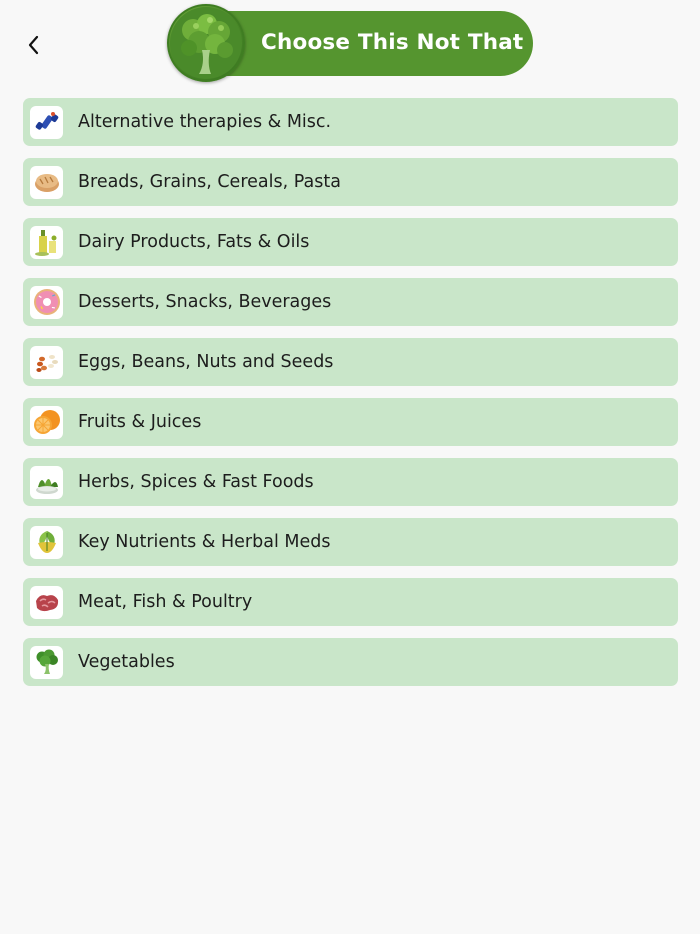  What do you see at coordinates (46, 302) in the screenshot?
I see `donut-icon` at bounding box center [46, 302].